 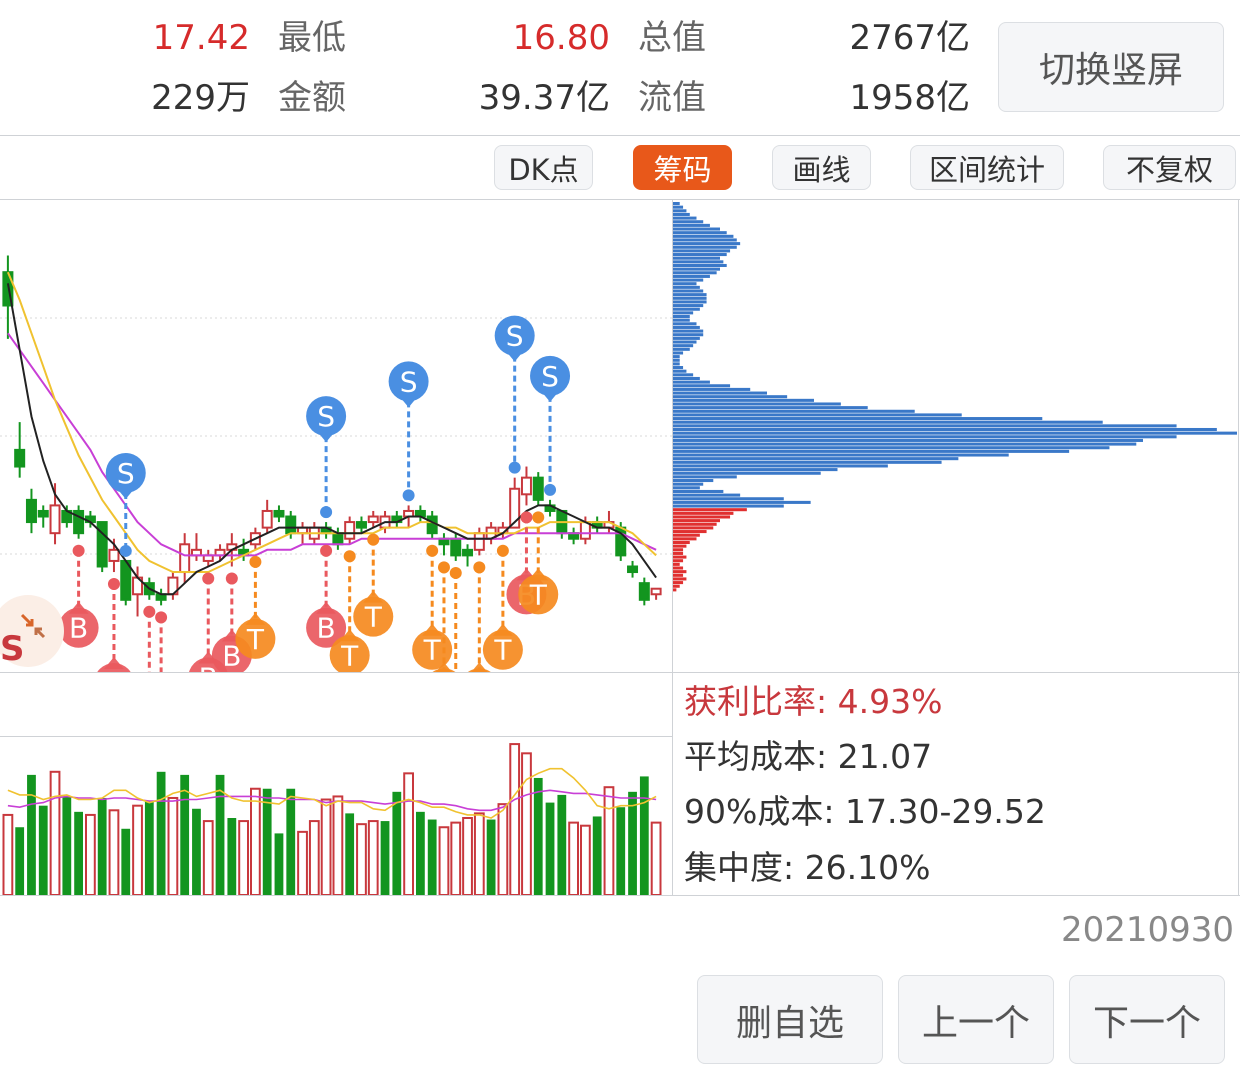 I want to click on stat-label-lowest: 最低, so click(x=312, y=38).